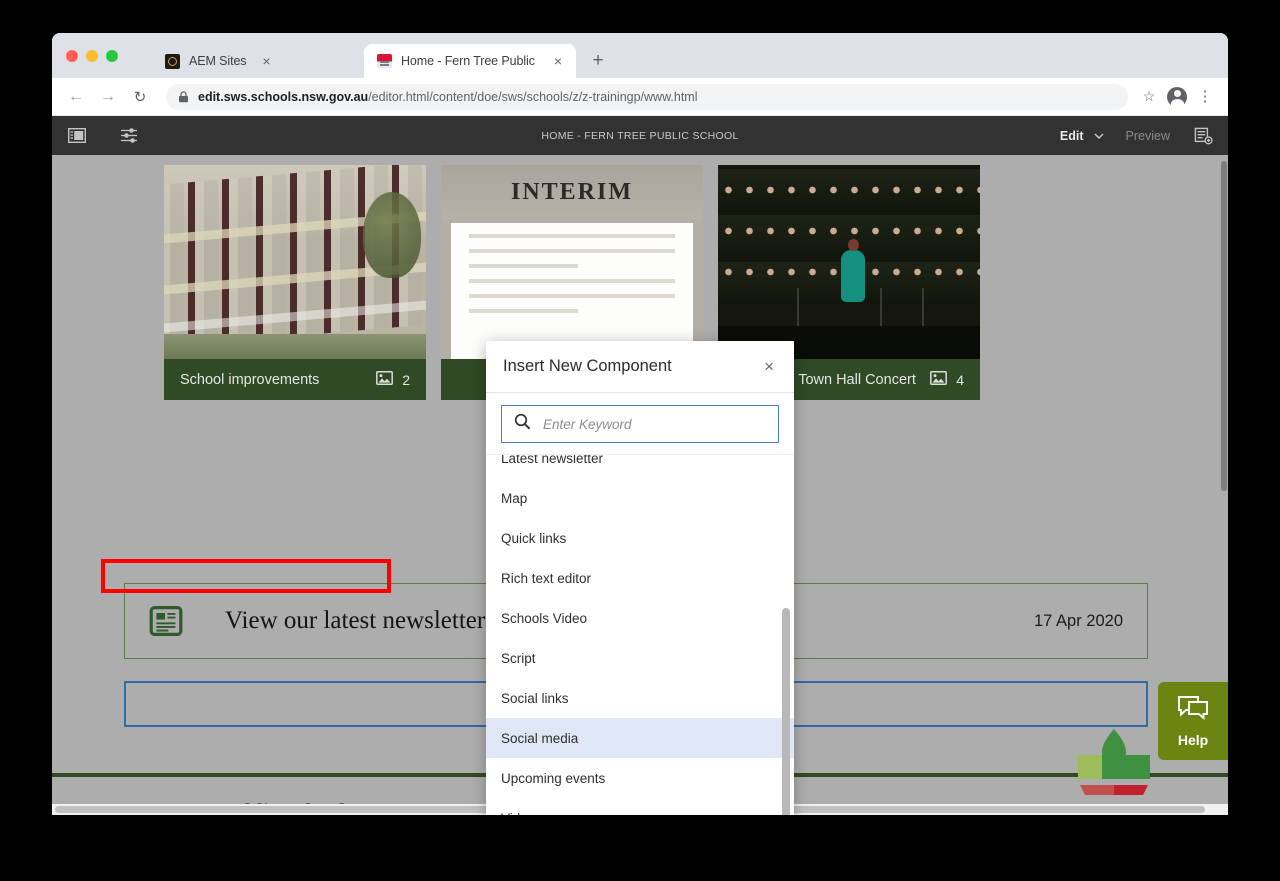  Describe the element at coordinates (598, 61) in the screenshot. I see `new-tab-button: +` at that location.